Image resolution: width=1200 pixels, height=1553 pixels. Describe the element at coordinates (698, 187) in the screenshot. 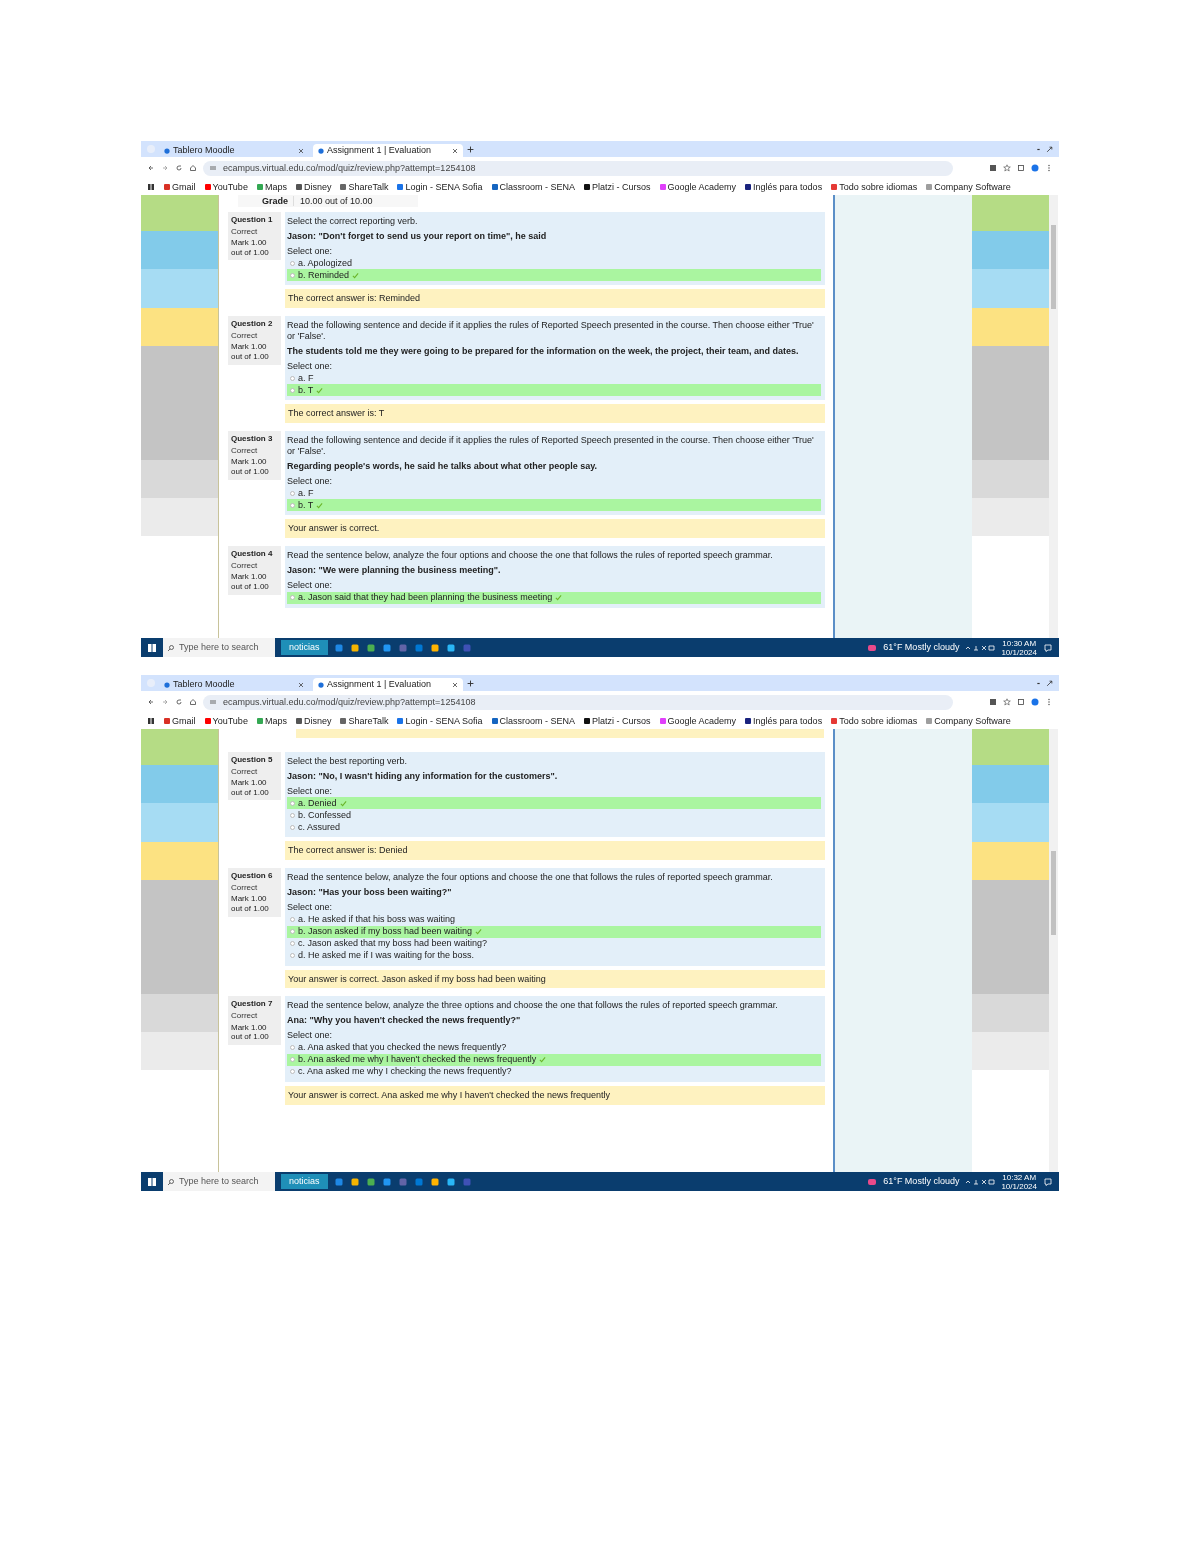

I see `bookmark-link: Google Academy` at that location.